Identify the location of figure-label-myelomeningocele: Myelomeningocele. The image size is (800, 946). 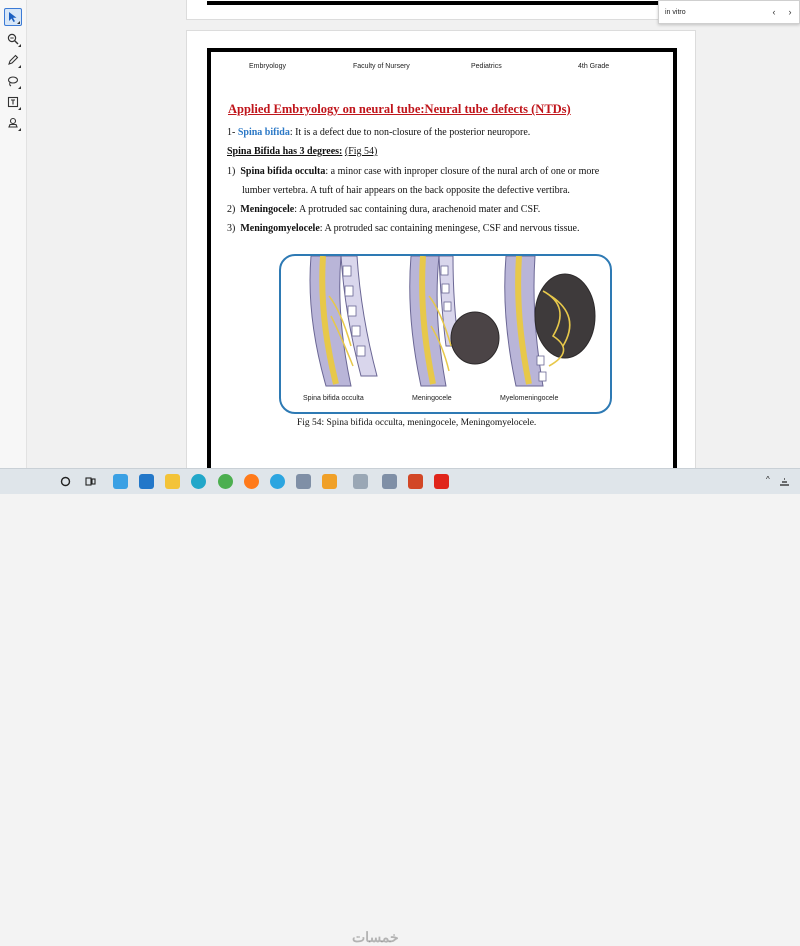
(529, 398).